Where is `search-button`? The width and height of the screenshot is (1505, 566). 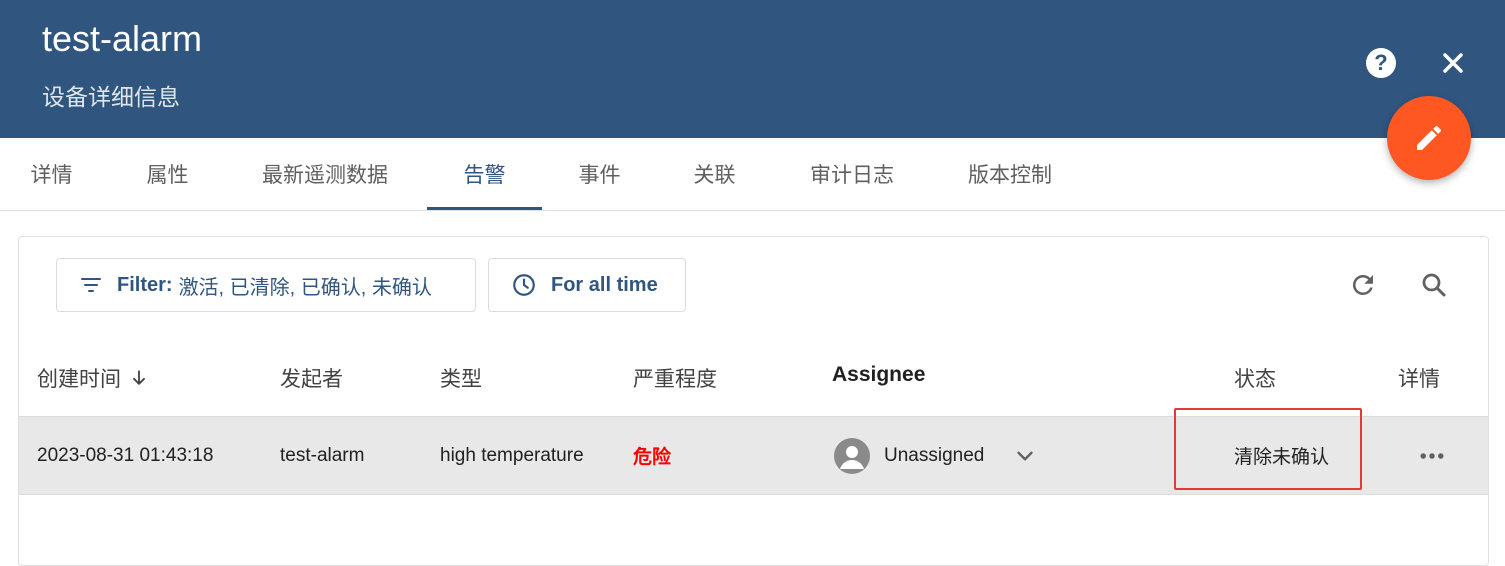 search-button is located at coordinates (1434, 285).